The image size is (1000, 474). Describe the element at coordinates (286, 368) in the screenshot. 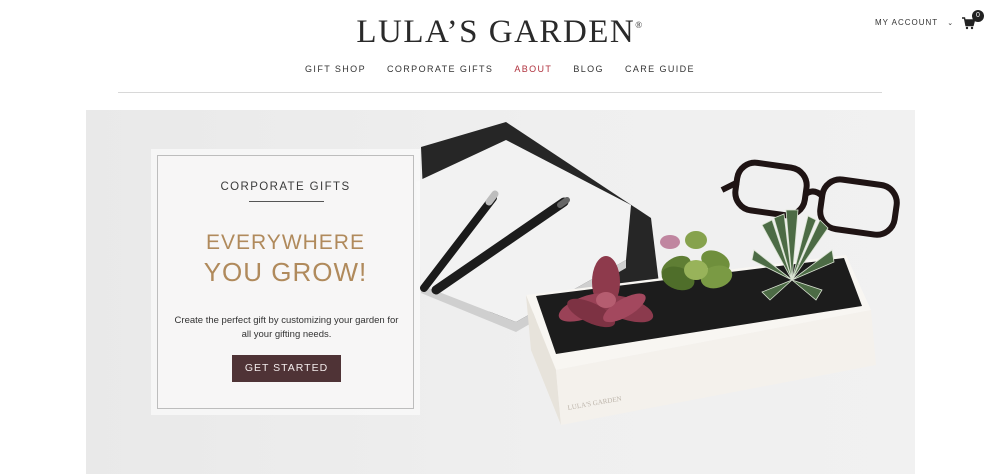

I see `get-started-button: GET STARTED` at that location.